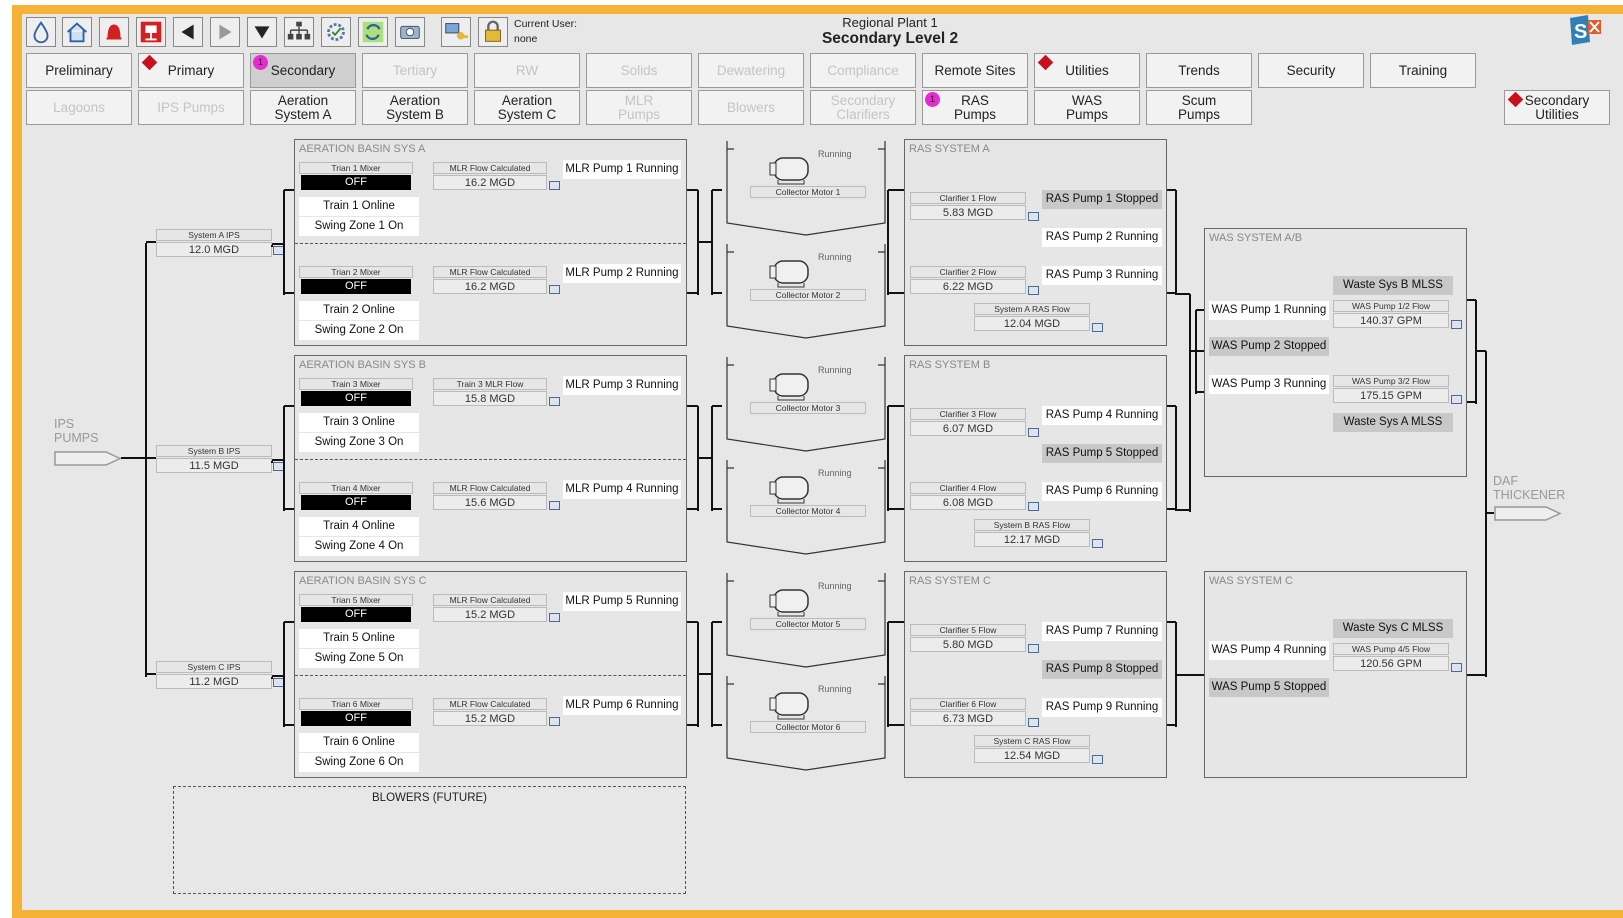 The image size is (1623, 918). I want to click on nav-security: Security, so click(1311, 70).